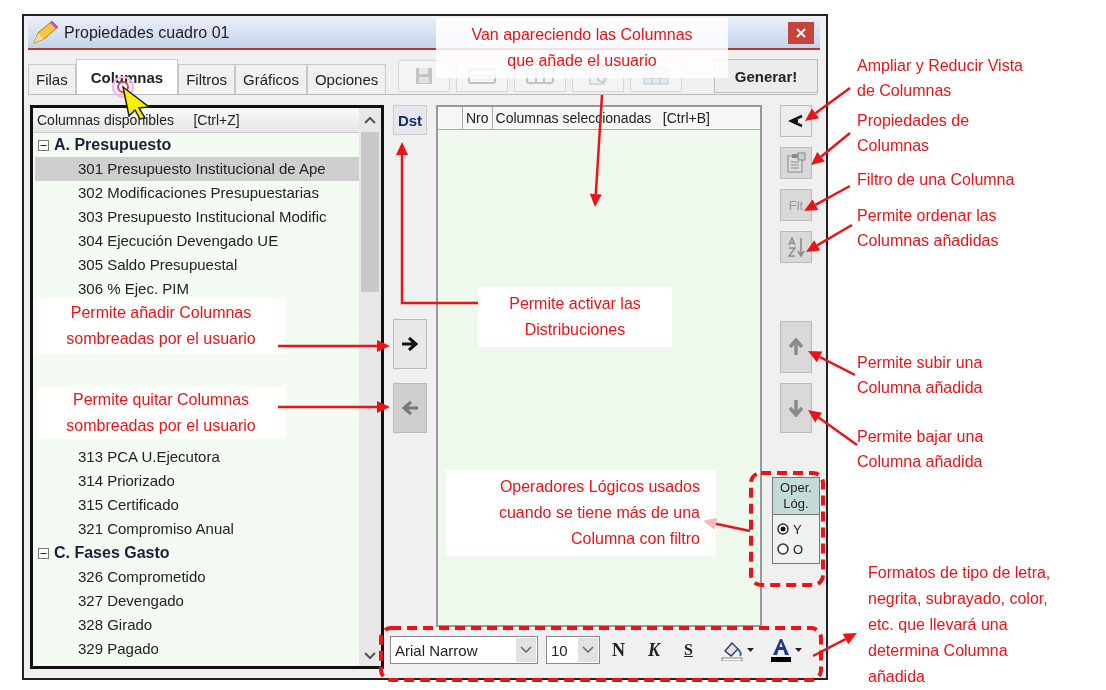 This screenshot has height=690, width=1106. What do you see at coordinates (147, 33) in the screenshot?
I see `window-title: Propiedades cuadro 01` at bounding box center [147, 33].